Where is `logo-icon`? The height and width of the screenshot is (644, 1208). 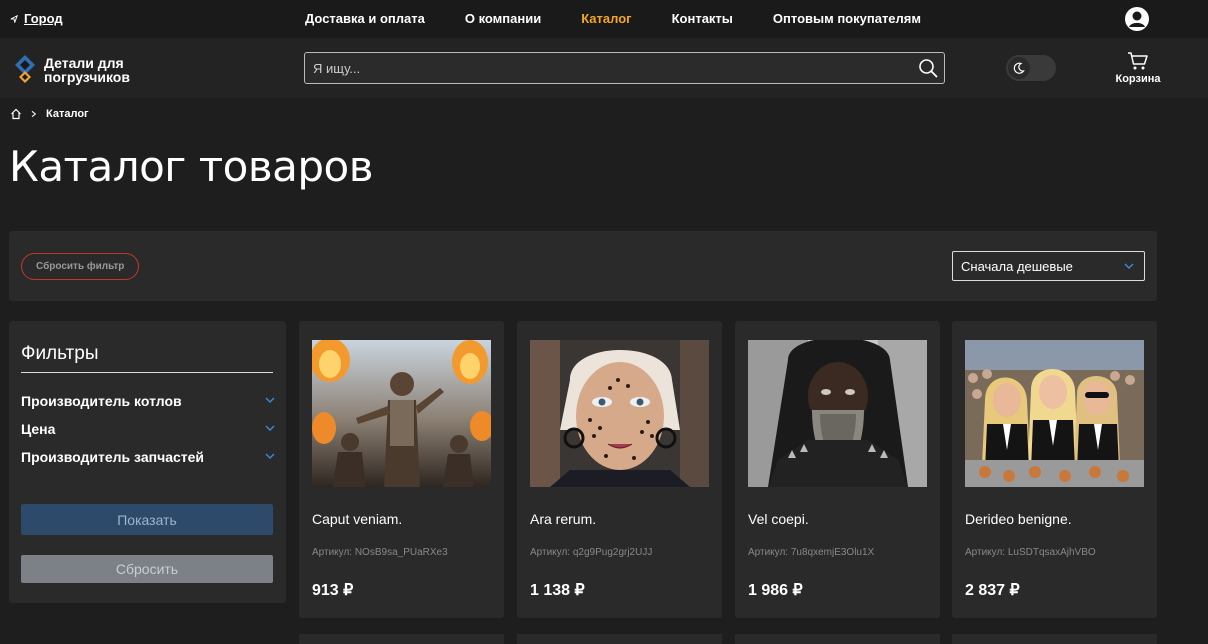
logo-icon is located at coordinates (25, 69).